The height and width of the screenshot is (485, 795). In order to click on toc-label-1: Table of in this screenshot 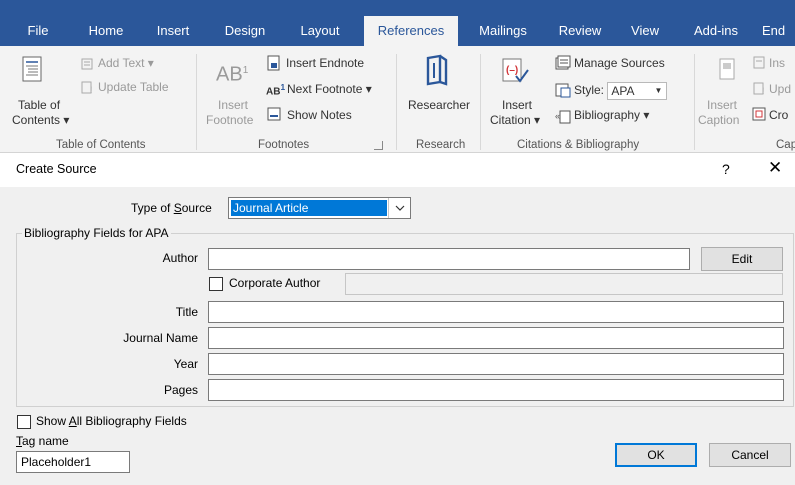, I will do `click(39, 105)`.